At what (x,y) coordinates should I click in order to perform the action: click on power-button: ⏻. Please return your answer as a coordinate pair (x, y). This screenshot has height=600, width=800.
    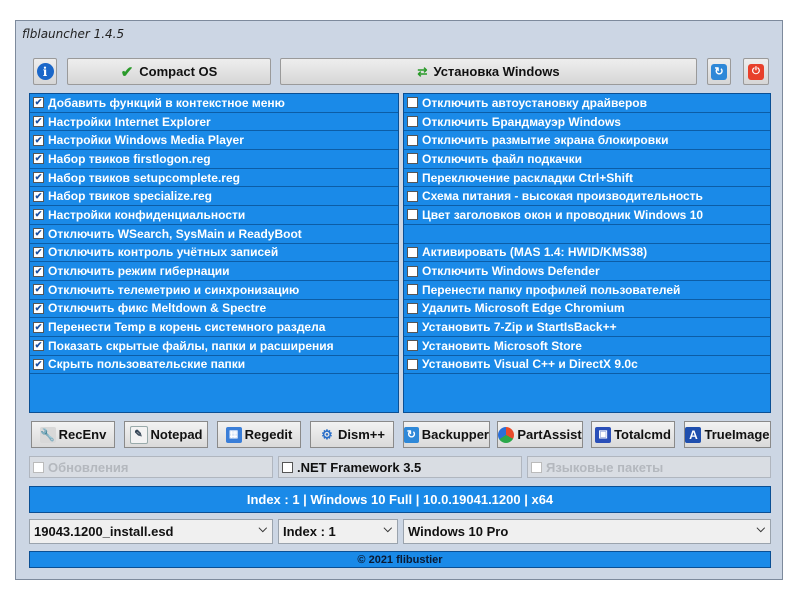
    Looking at the image, I should click on (756, 71).